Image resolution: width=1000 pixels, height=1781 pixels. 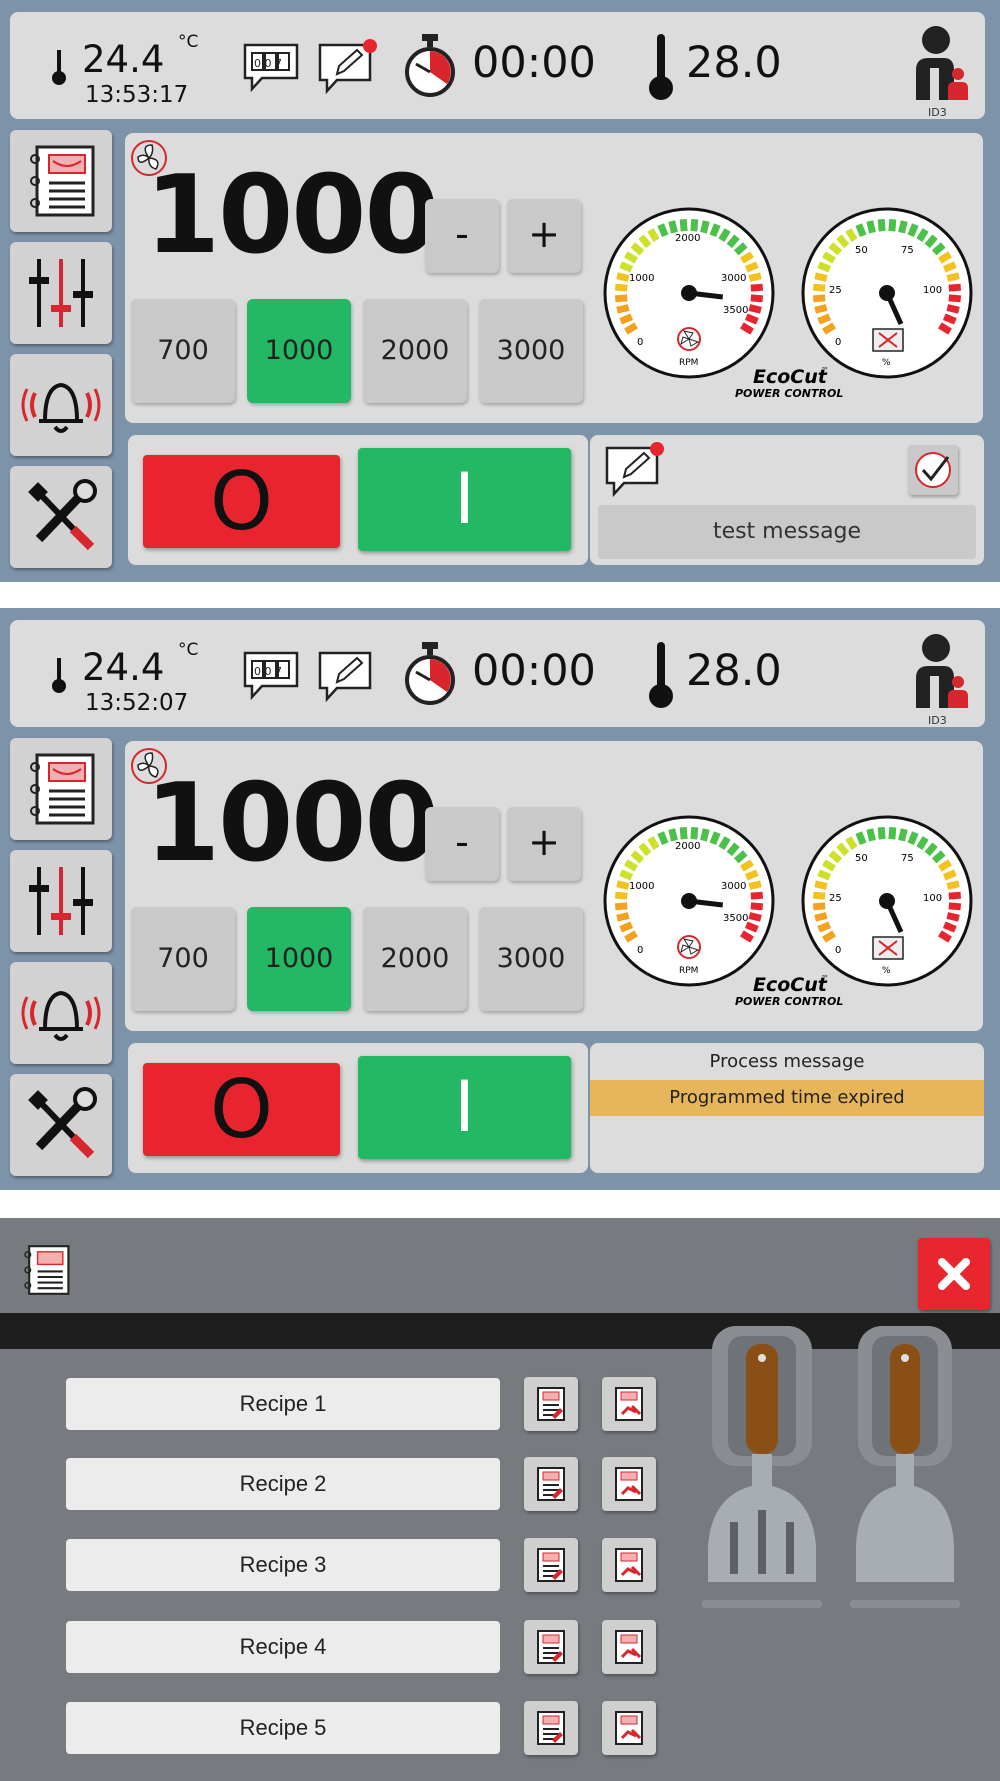 I want to click on load-recipe-5-button, so click(x=551, y=1728).